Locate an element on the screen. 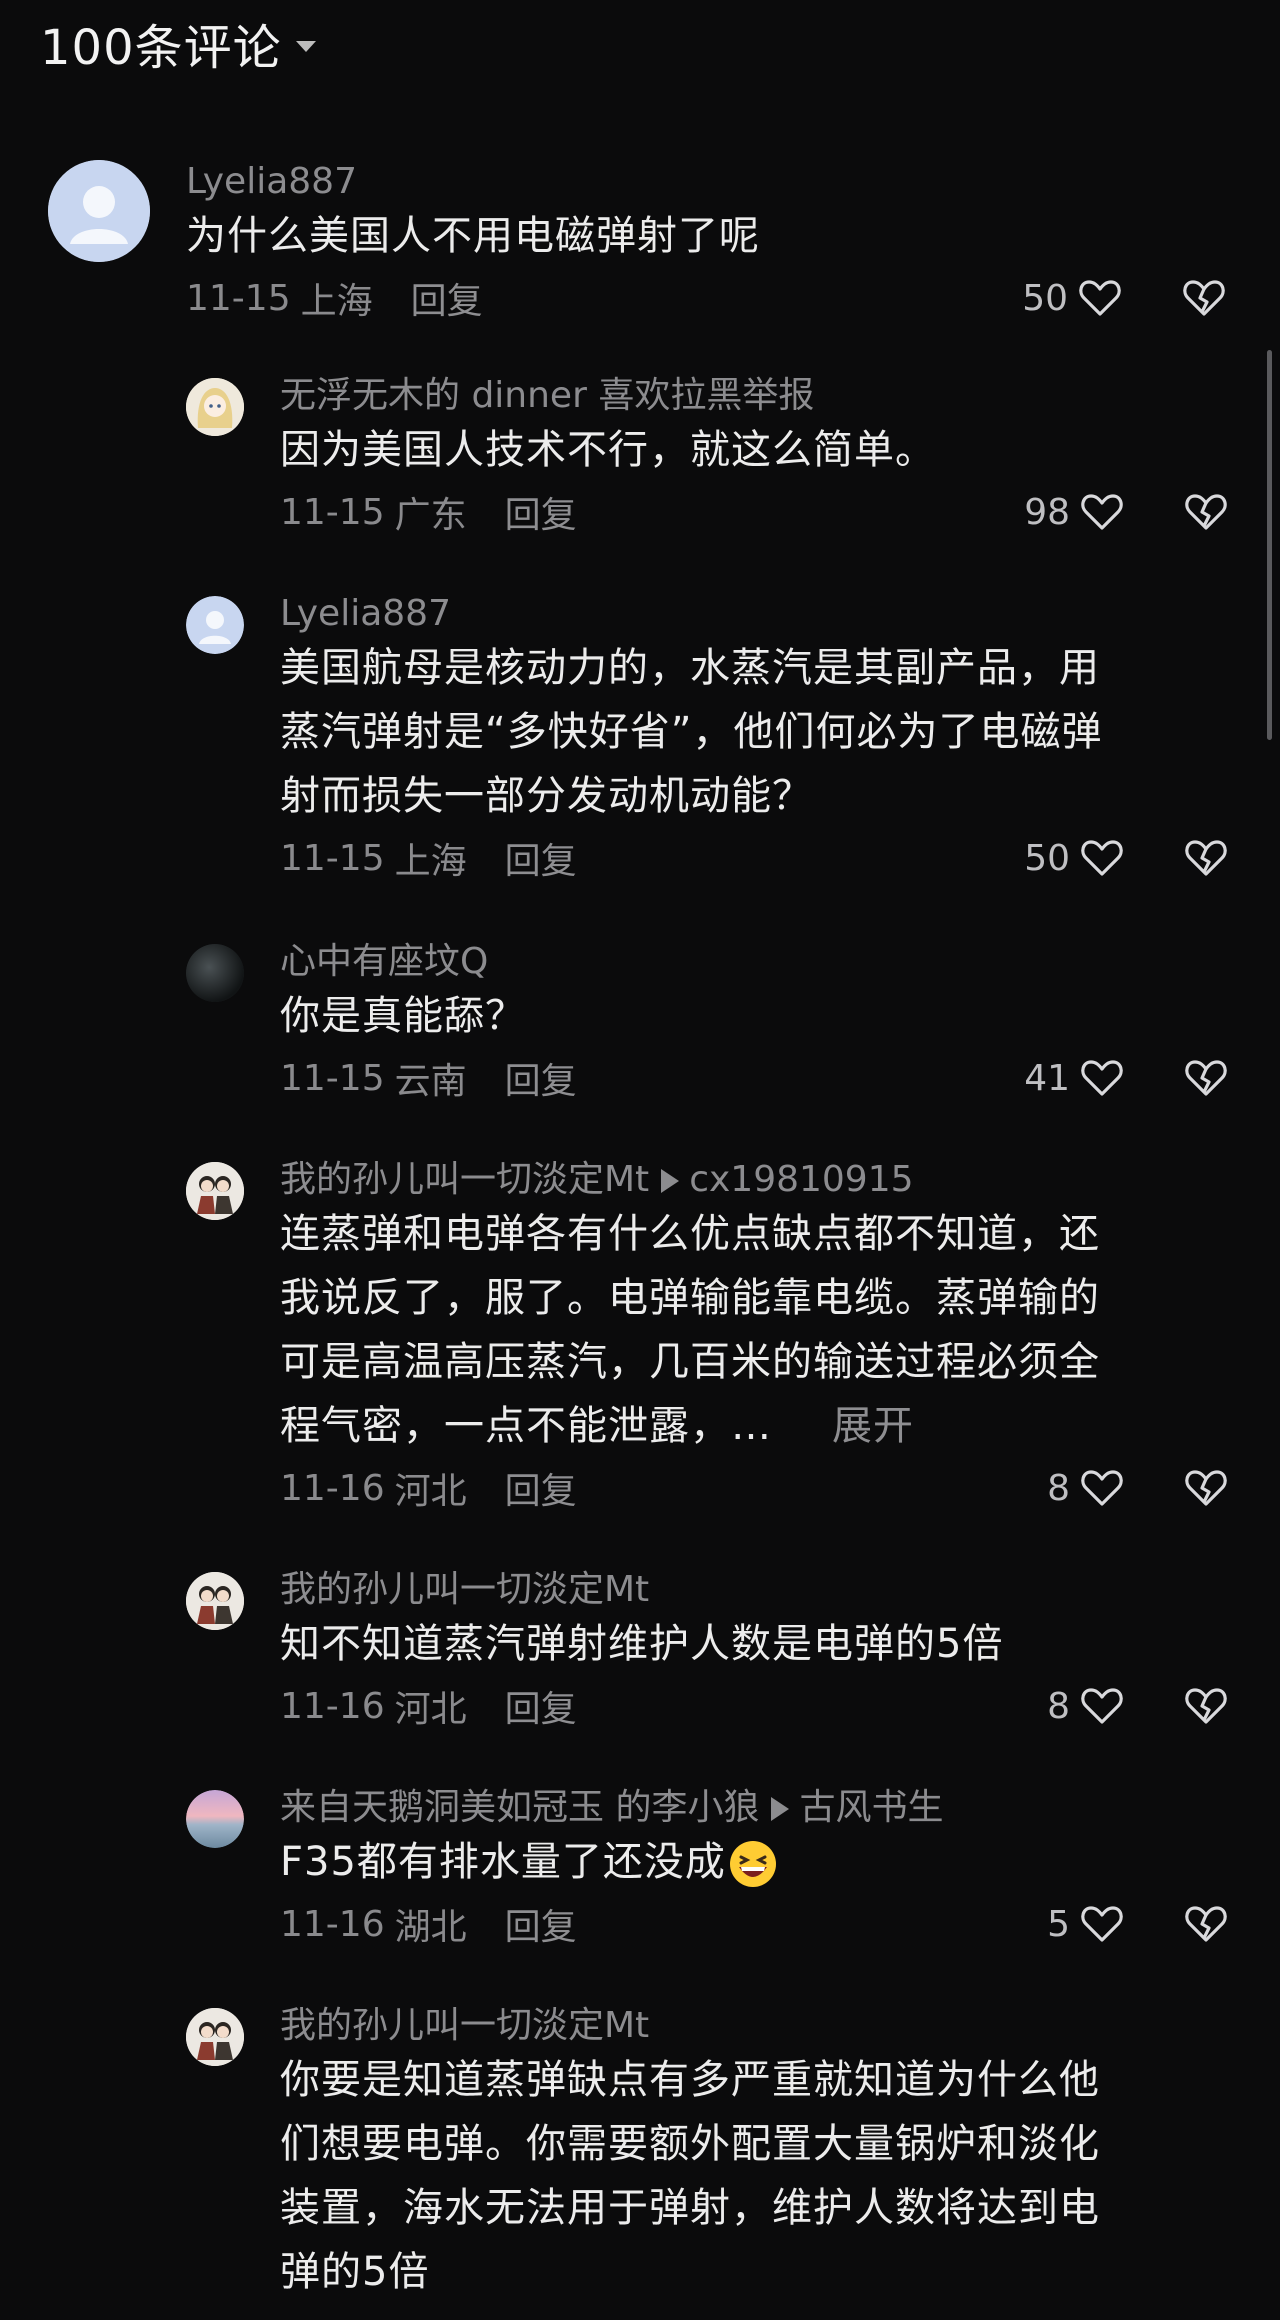 The image size is (1280, 2320). comment-text-line: 连蒸弹和电弹各有什么优点缺点都不知道，还 is located at coordinates (690, 1234).